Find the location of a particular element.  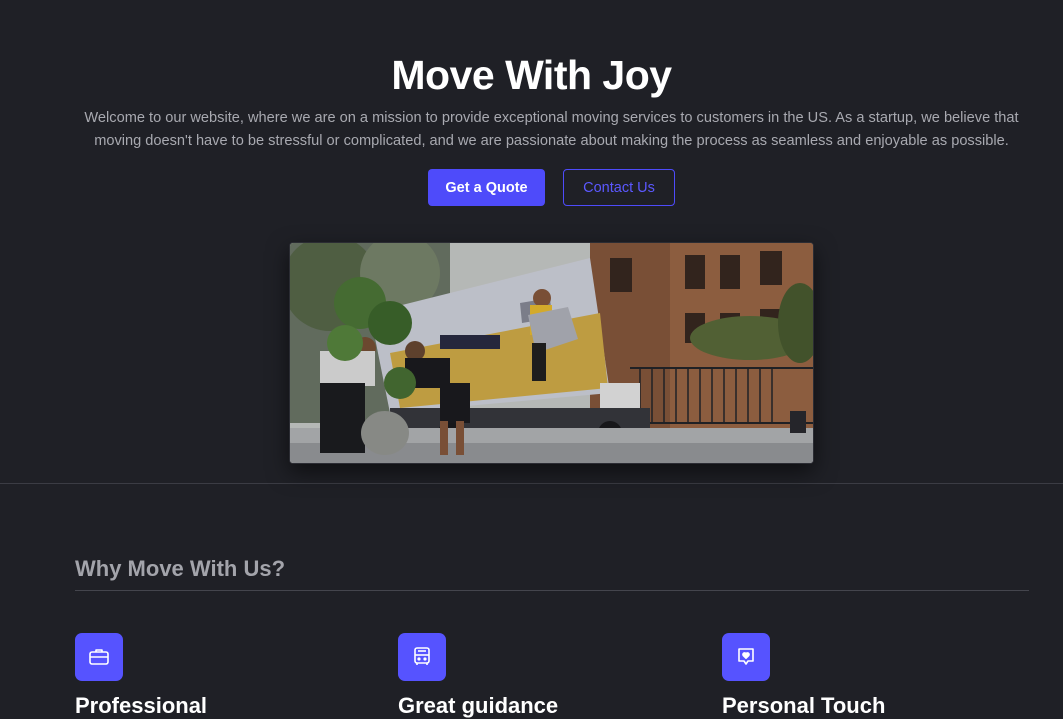

feature-title: Great guidance is located at coordinates (478, 705).